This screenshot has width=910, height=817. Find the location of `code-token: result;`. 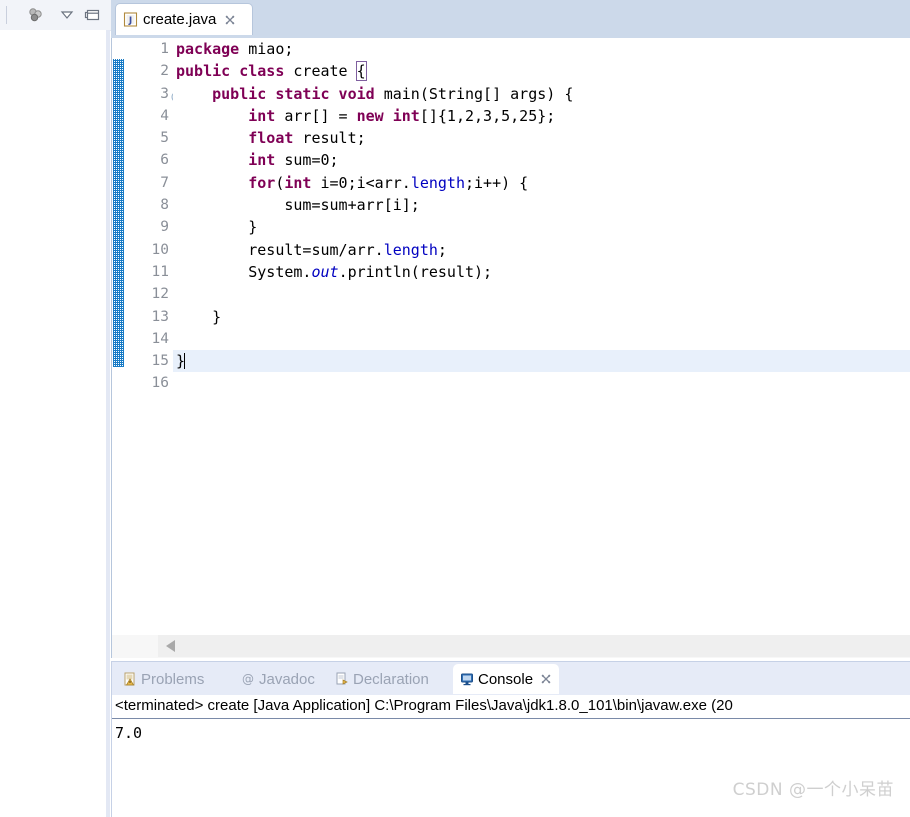

code-token: result; is located at coordinates (329, 138).